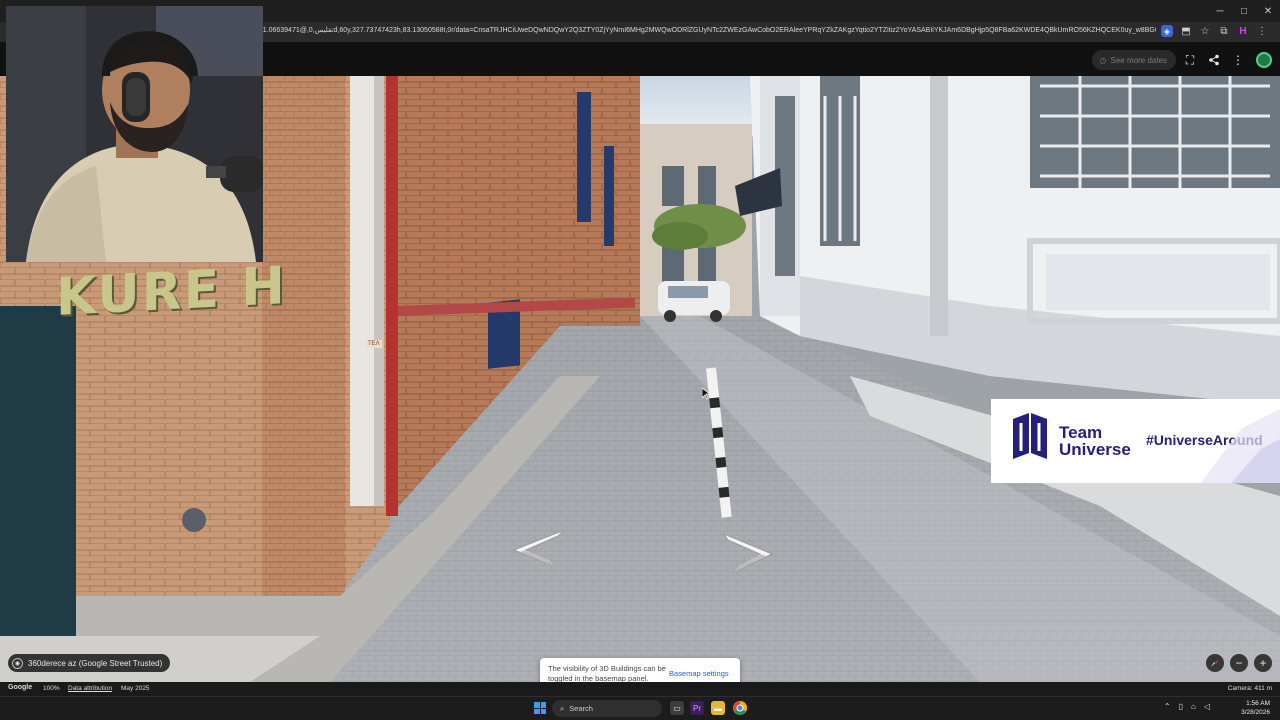 The image size is (1280, 720). I want to click on volume-icon: ◁, so click(1207, 706).